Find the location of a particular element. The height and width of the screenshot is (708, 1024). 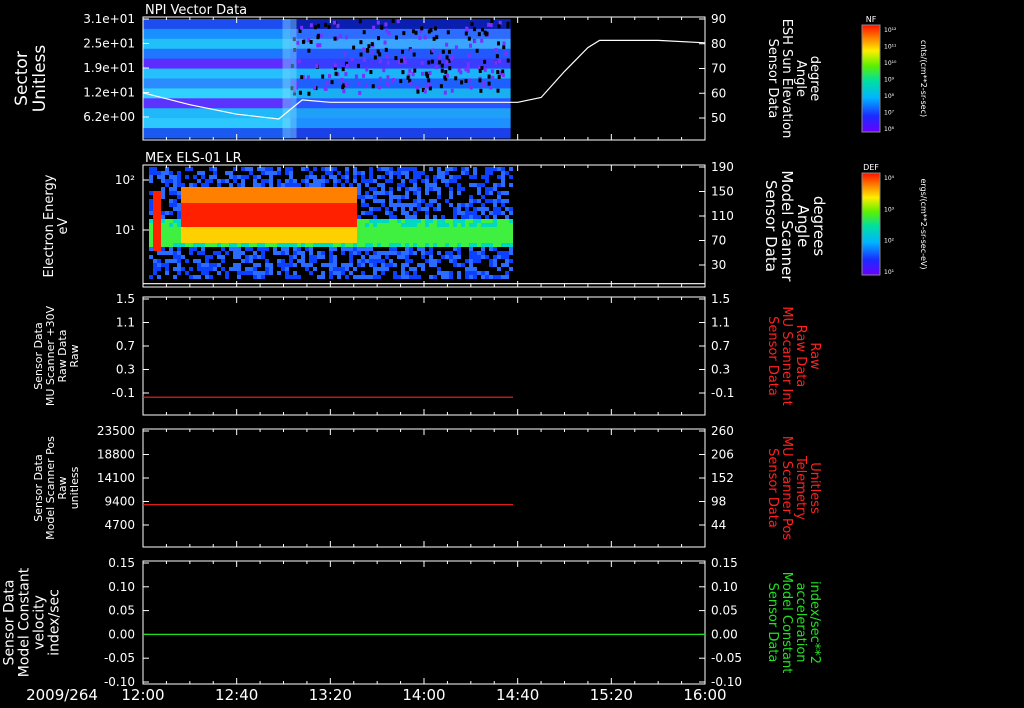

right-axis-label-line: ESH Sun Elevation is located at coordinates (786, 79).